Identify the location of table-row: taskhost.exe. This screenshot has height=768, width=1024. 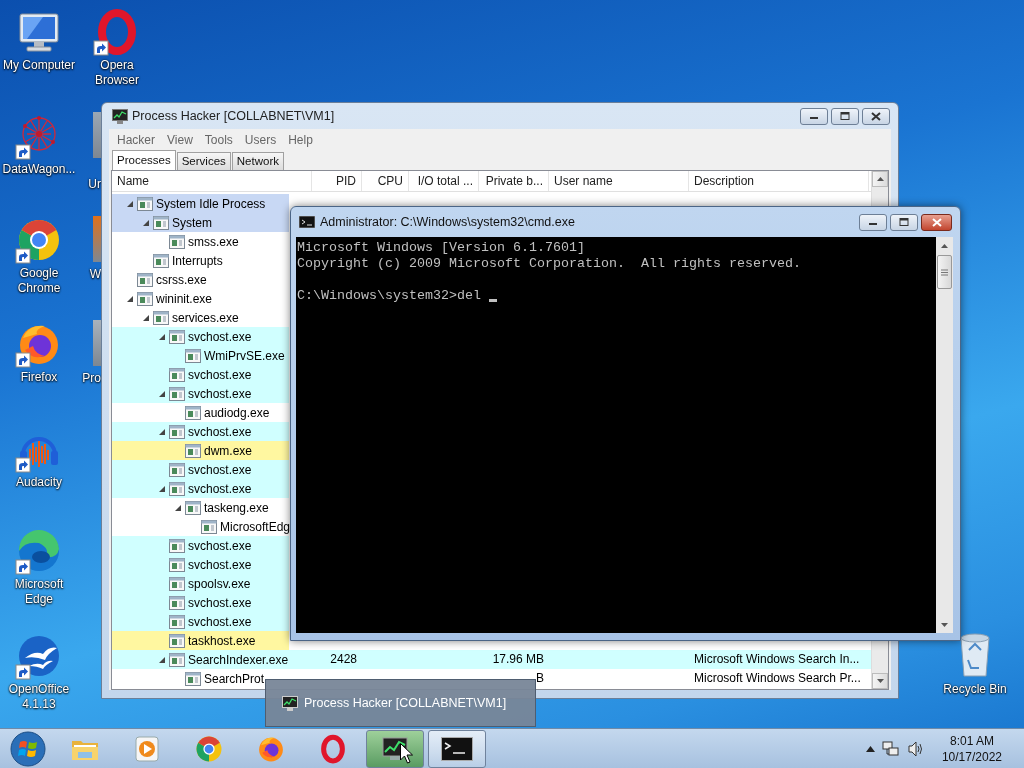
(200, 640).